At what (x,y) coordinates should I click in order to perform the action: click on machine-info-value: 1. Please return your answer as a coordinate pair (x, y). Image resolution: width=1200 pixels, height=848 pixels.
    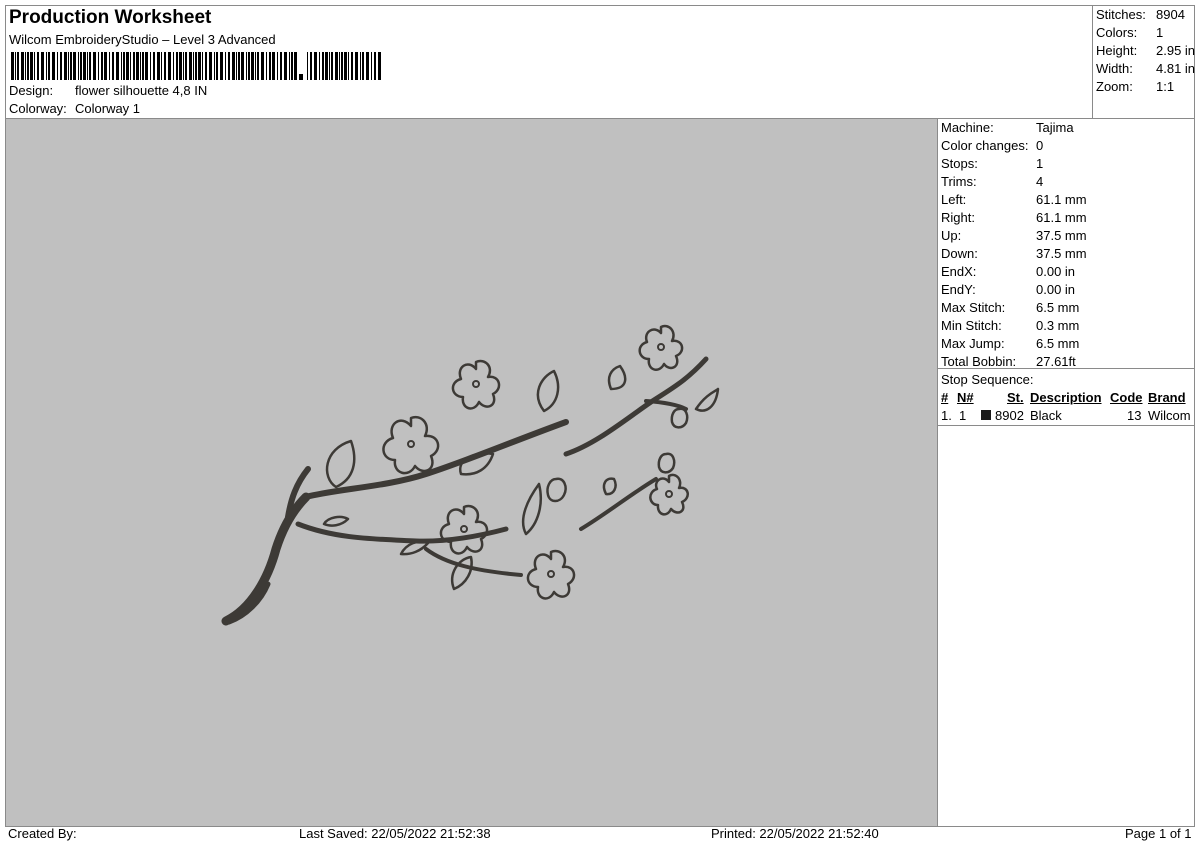
    Looking at the image, I should click on (1040, 163).